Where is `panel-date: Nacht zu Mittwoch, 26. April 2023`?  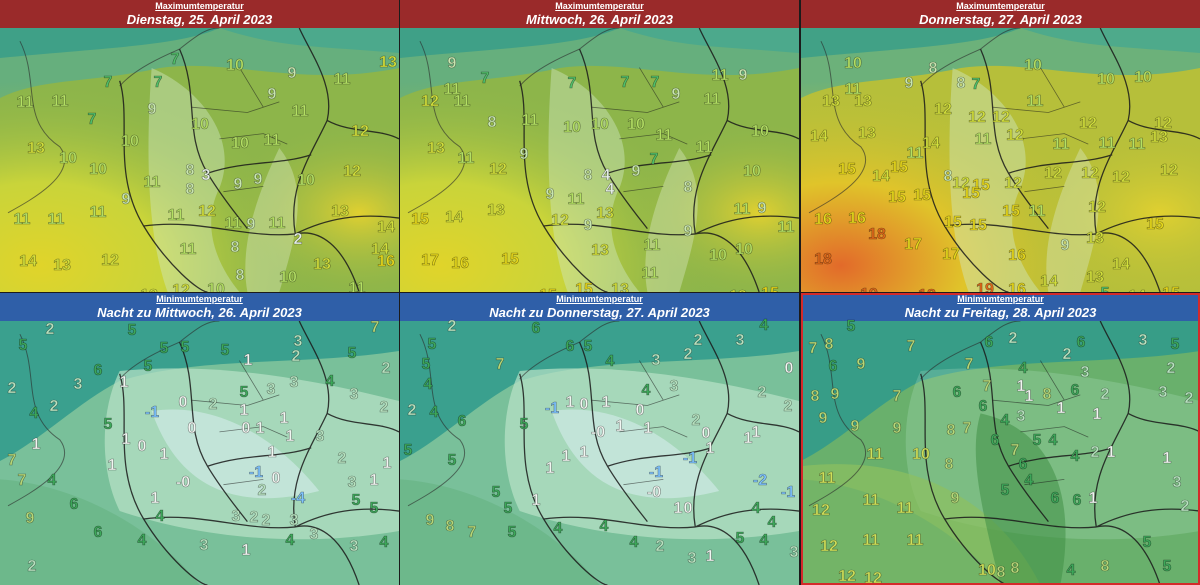
panel-date: Nacht zu Mittwoch, 26. April 2023 is located at coordinates (199, 312).